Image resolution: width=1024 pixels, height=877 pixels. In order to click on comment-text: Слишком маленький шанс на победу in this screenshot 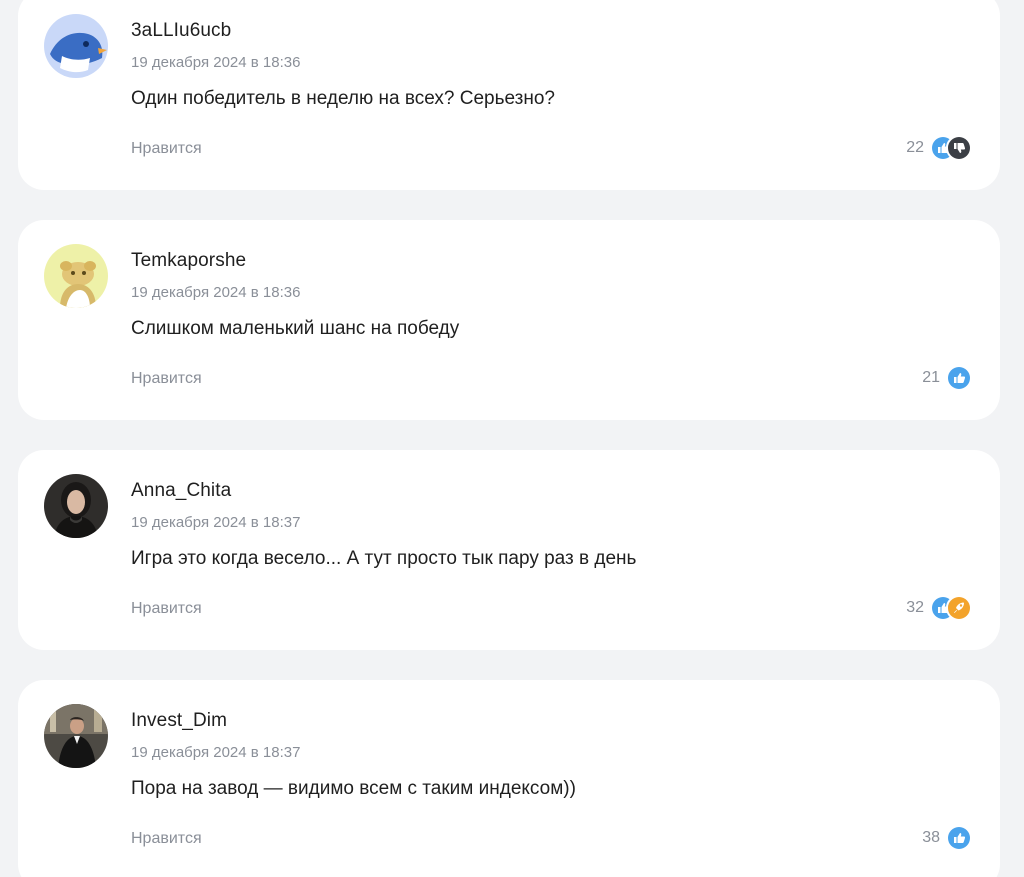, I will do `click(295, 328)`.